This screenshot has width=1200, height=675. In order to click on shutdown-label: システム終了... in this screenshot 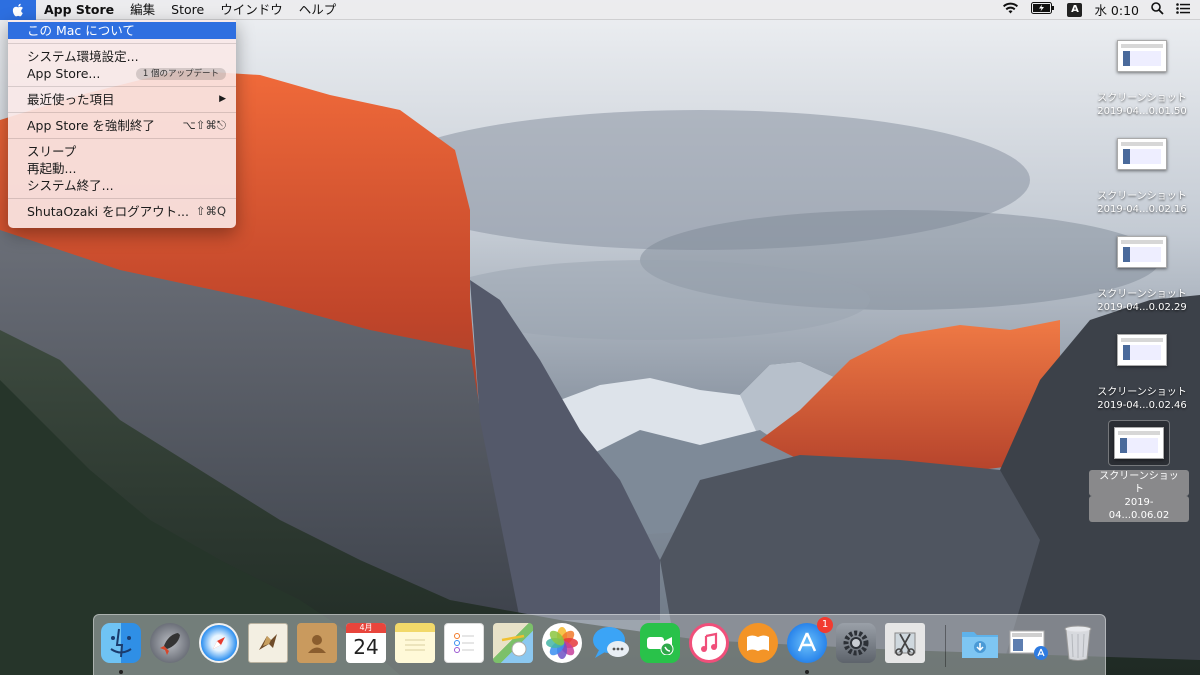, I will do `click(70, 185)`.